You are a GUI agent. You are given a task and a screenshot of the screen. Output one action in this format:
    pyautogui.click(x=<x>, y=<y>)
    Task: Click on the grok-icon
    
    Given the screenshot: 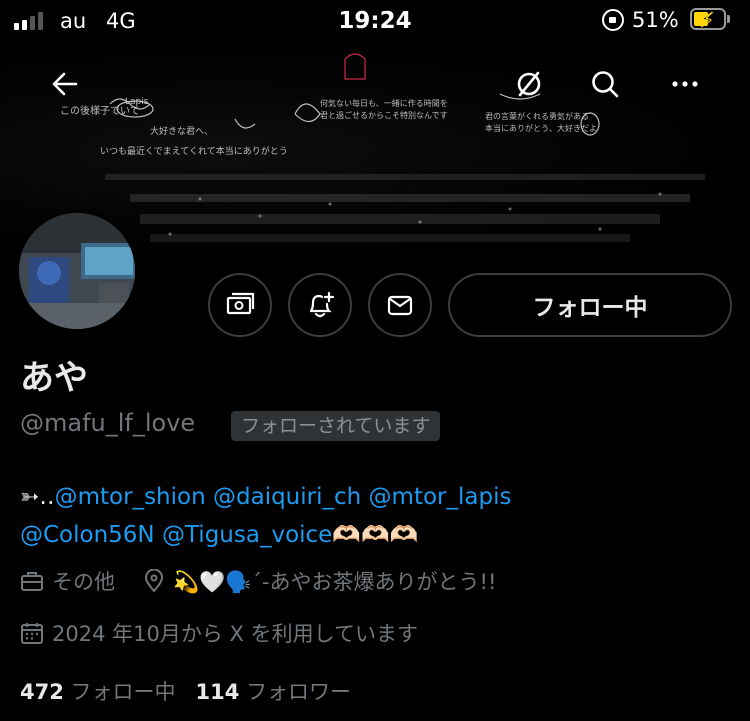 What is the action you would take?
    pyautogui.click(x=529, y=84)
    